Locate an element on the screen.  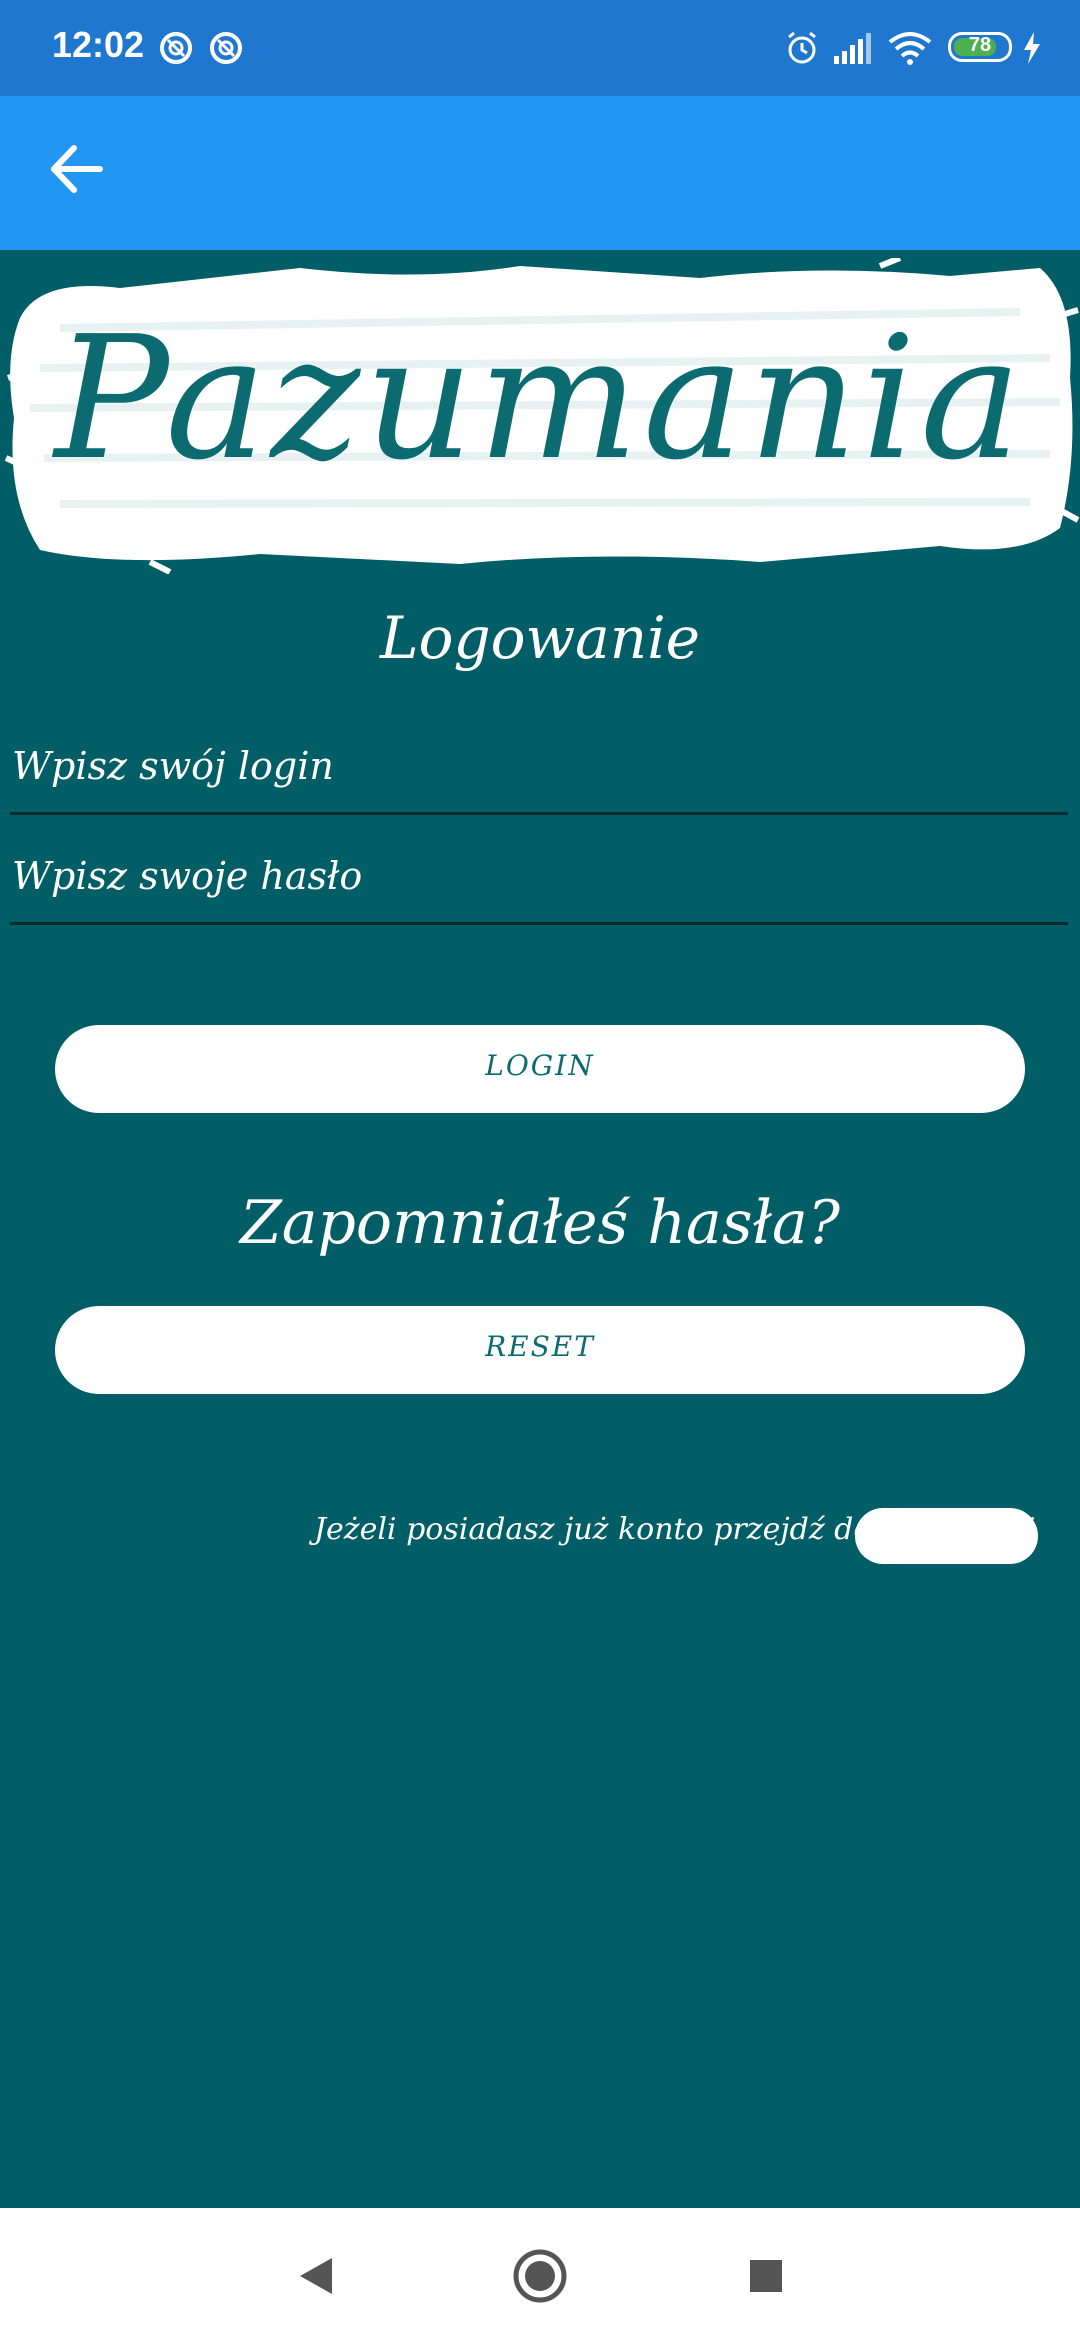
reset-button: RESET is located at coordinates (540, 1350).